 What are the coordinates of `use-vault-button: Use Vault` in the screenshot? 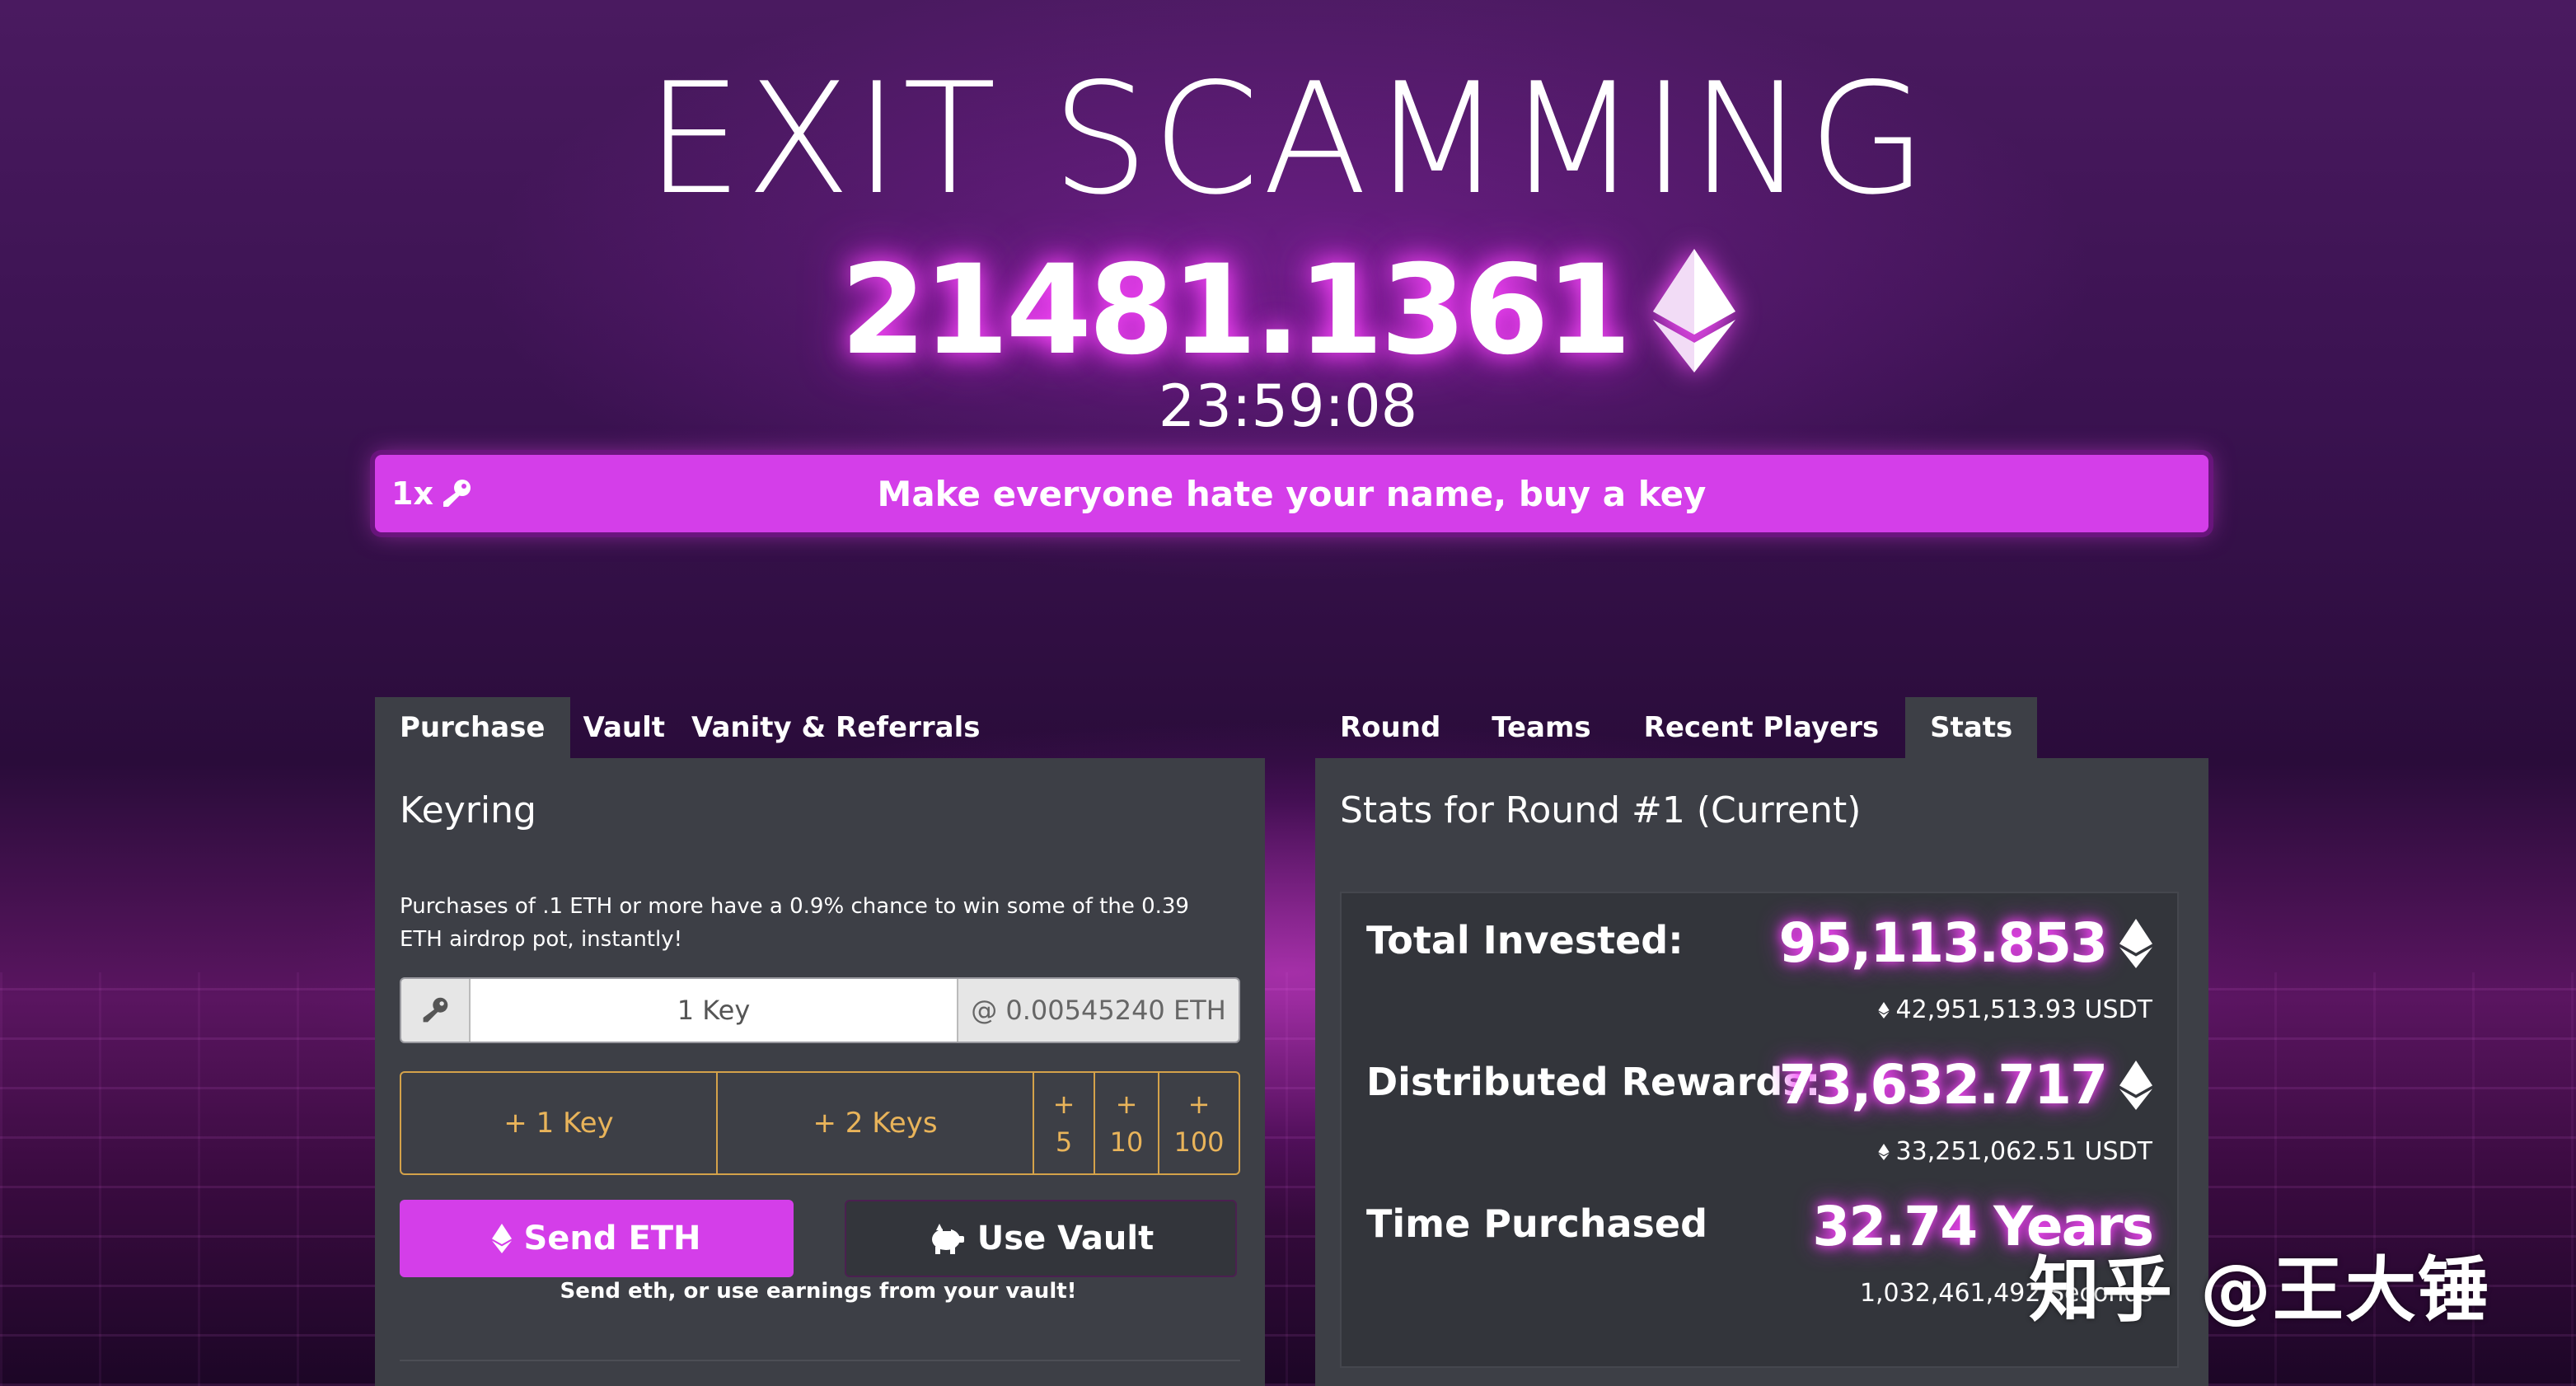 It's located at (1041, 1238).